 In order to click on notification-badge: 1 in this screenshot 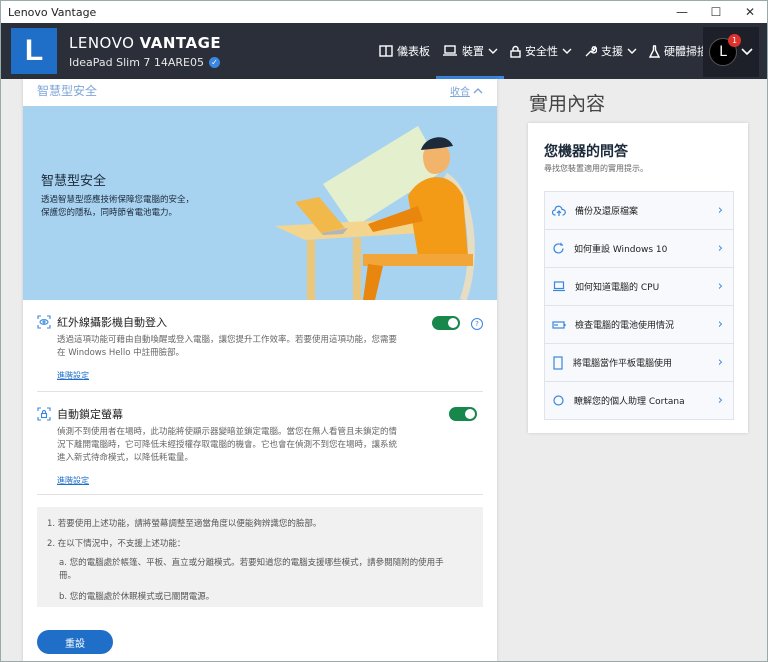, I will do `click(734, 40)`.